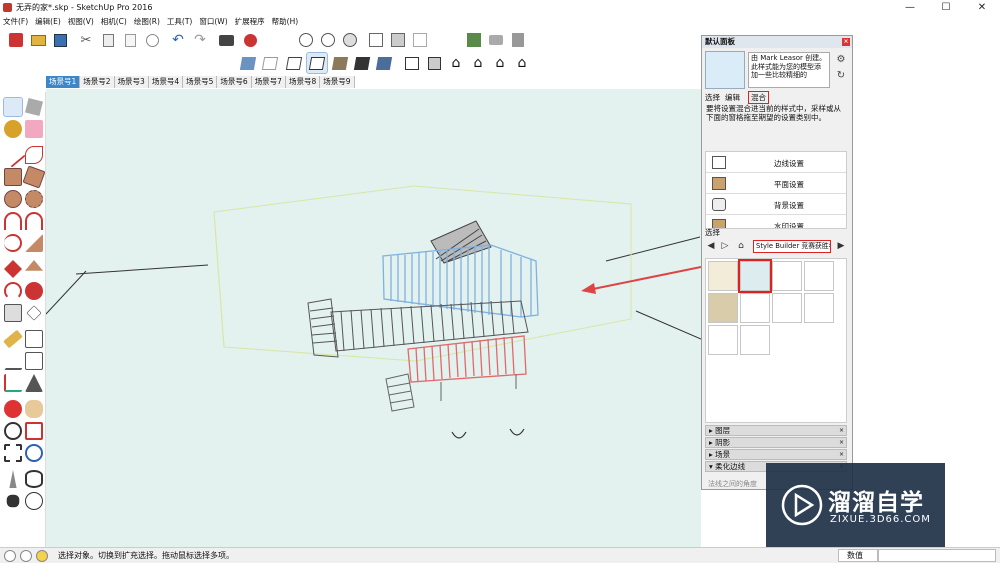  Describe the element at coordinates (317, 63) in the screenshot. I see `hidden-line-icon` at that location.